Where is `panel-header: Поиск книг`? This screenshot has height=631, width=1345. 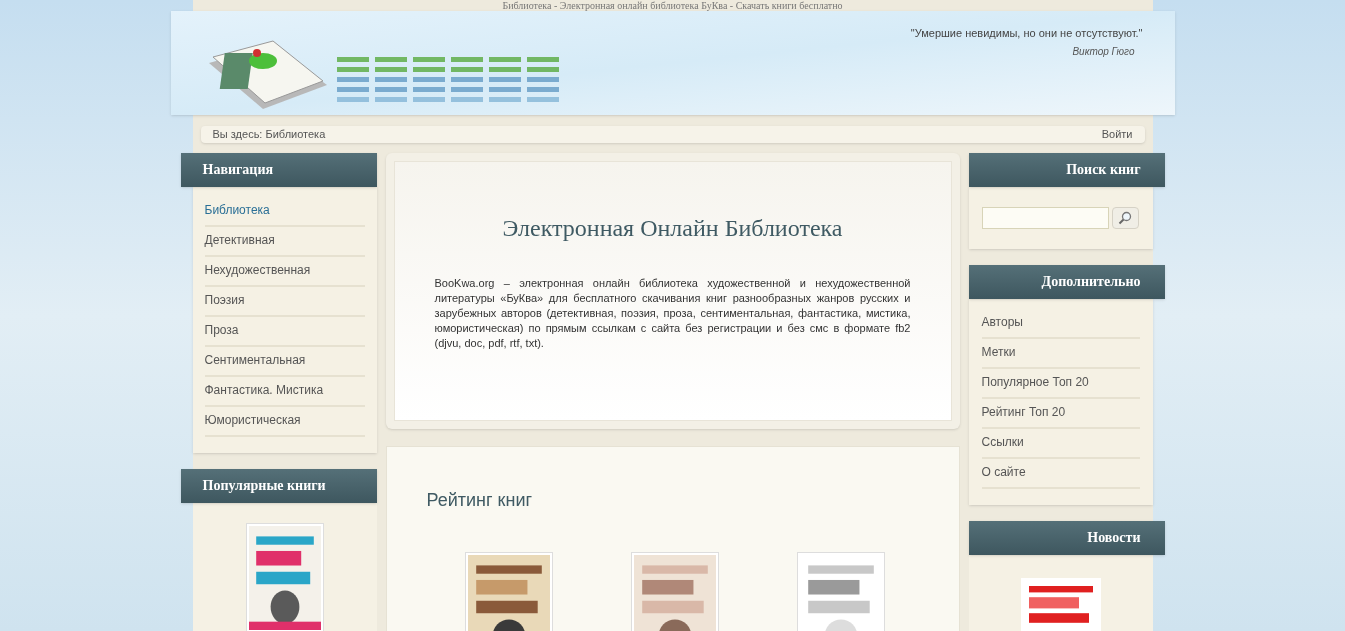
panel-header: Поиск книг is located at coordinates (1066, 169).